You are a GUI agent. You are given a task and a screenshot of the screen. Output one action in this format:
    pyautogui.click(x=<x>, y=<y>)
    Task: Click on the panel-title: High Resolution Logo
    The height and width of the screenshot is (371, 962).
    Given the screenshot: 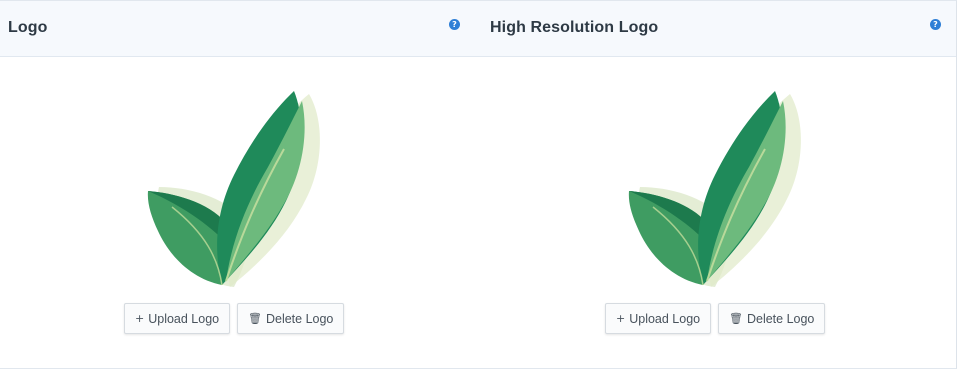 What is the action you would take?
    pyautogui.click(x=574, y=27)
    